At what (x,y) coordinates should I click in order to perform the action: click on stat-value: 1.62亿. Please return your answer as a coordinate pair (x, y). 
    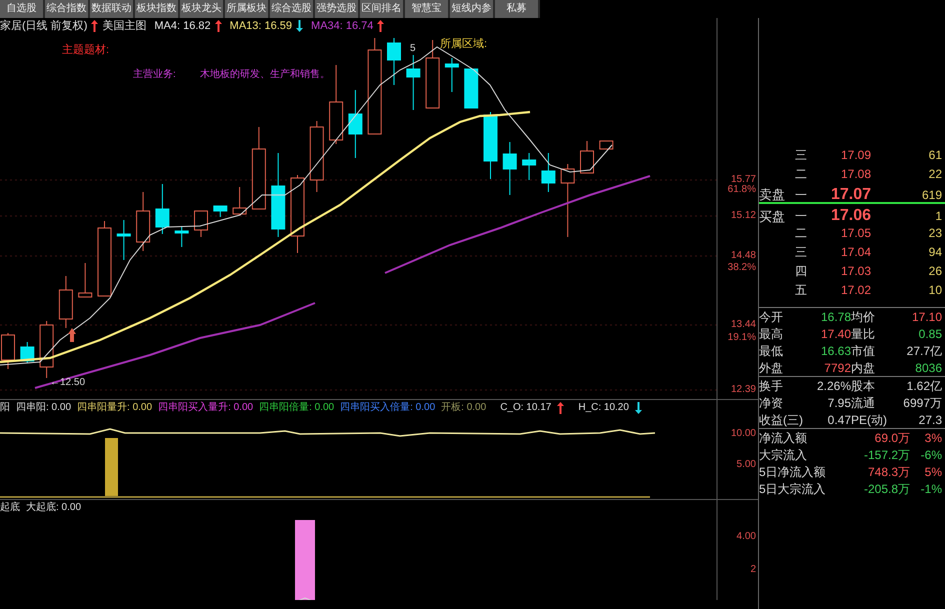
    Looking at the image, I should click on (924, 386).